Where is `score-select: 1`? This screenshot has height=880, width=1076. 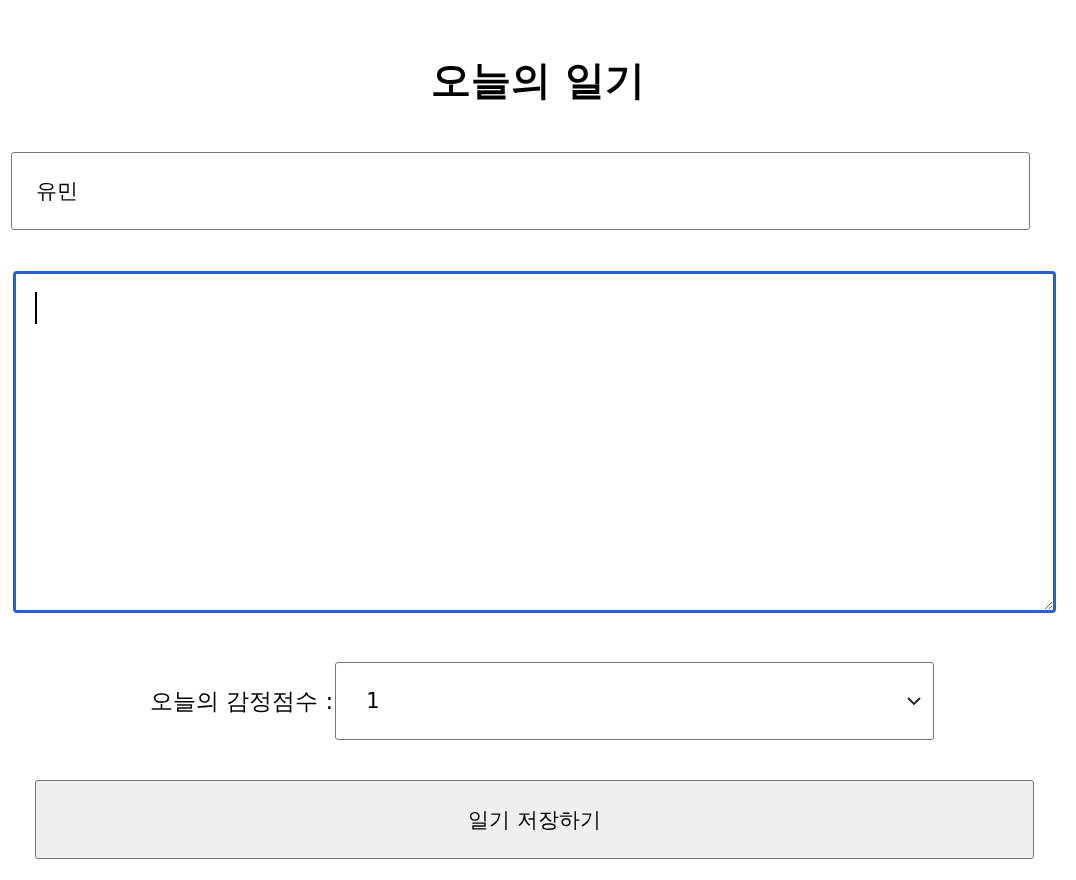
score-select: 1 is located at coordinates (635, 701).